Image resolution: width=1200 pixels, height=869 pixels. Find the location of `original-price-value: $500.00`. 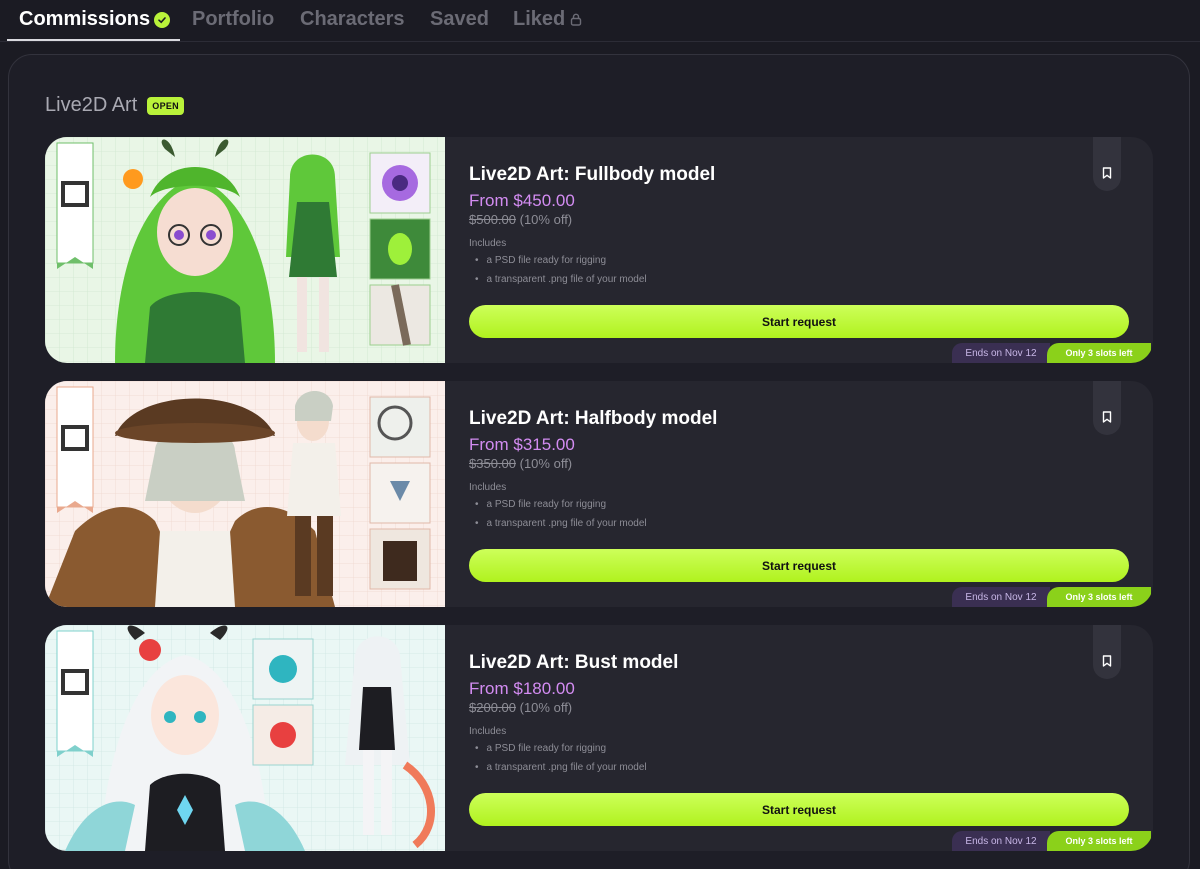

original-price-value: $500.00 is located at coordinates (492, 219).